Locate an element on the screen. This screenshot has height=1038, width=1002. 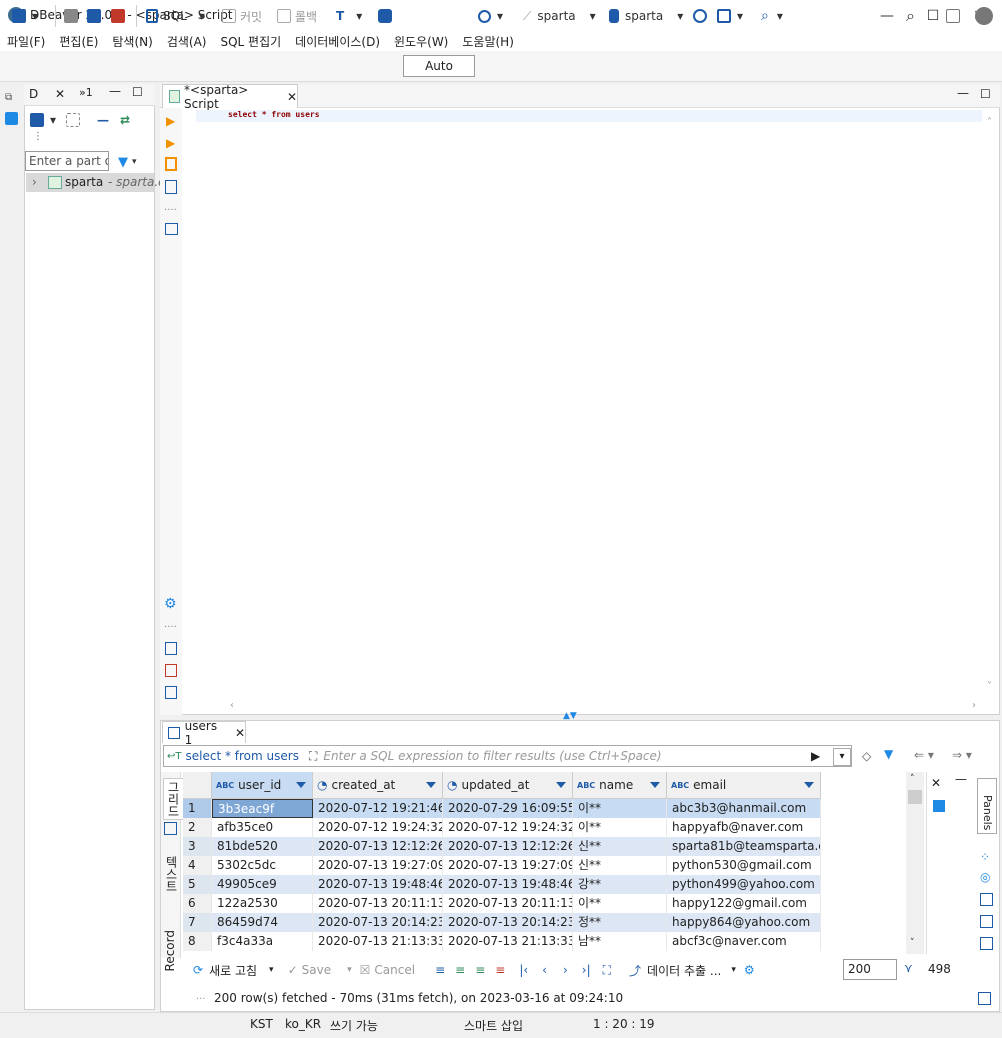
more-tabs: »1 is located at coordinates (86, 92).